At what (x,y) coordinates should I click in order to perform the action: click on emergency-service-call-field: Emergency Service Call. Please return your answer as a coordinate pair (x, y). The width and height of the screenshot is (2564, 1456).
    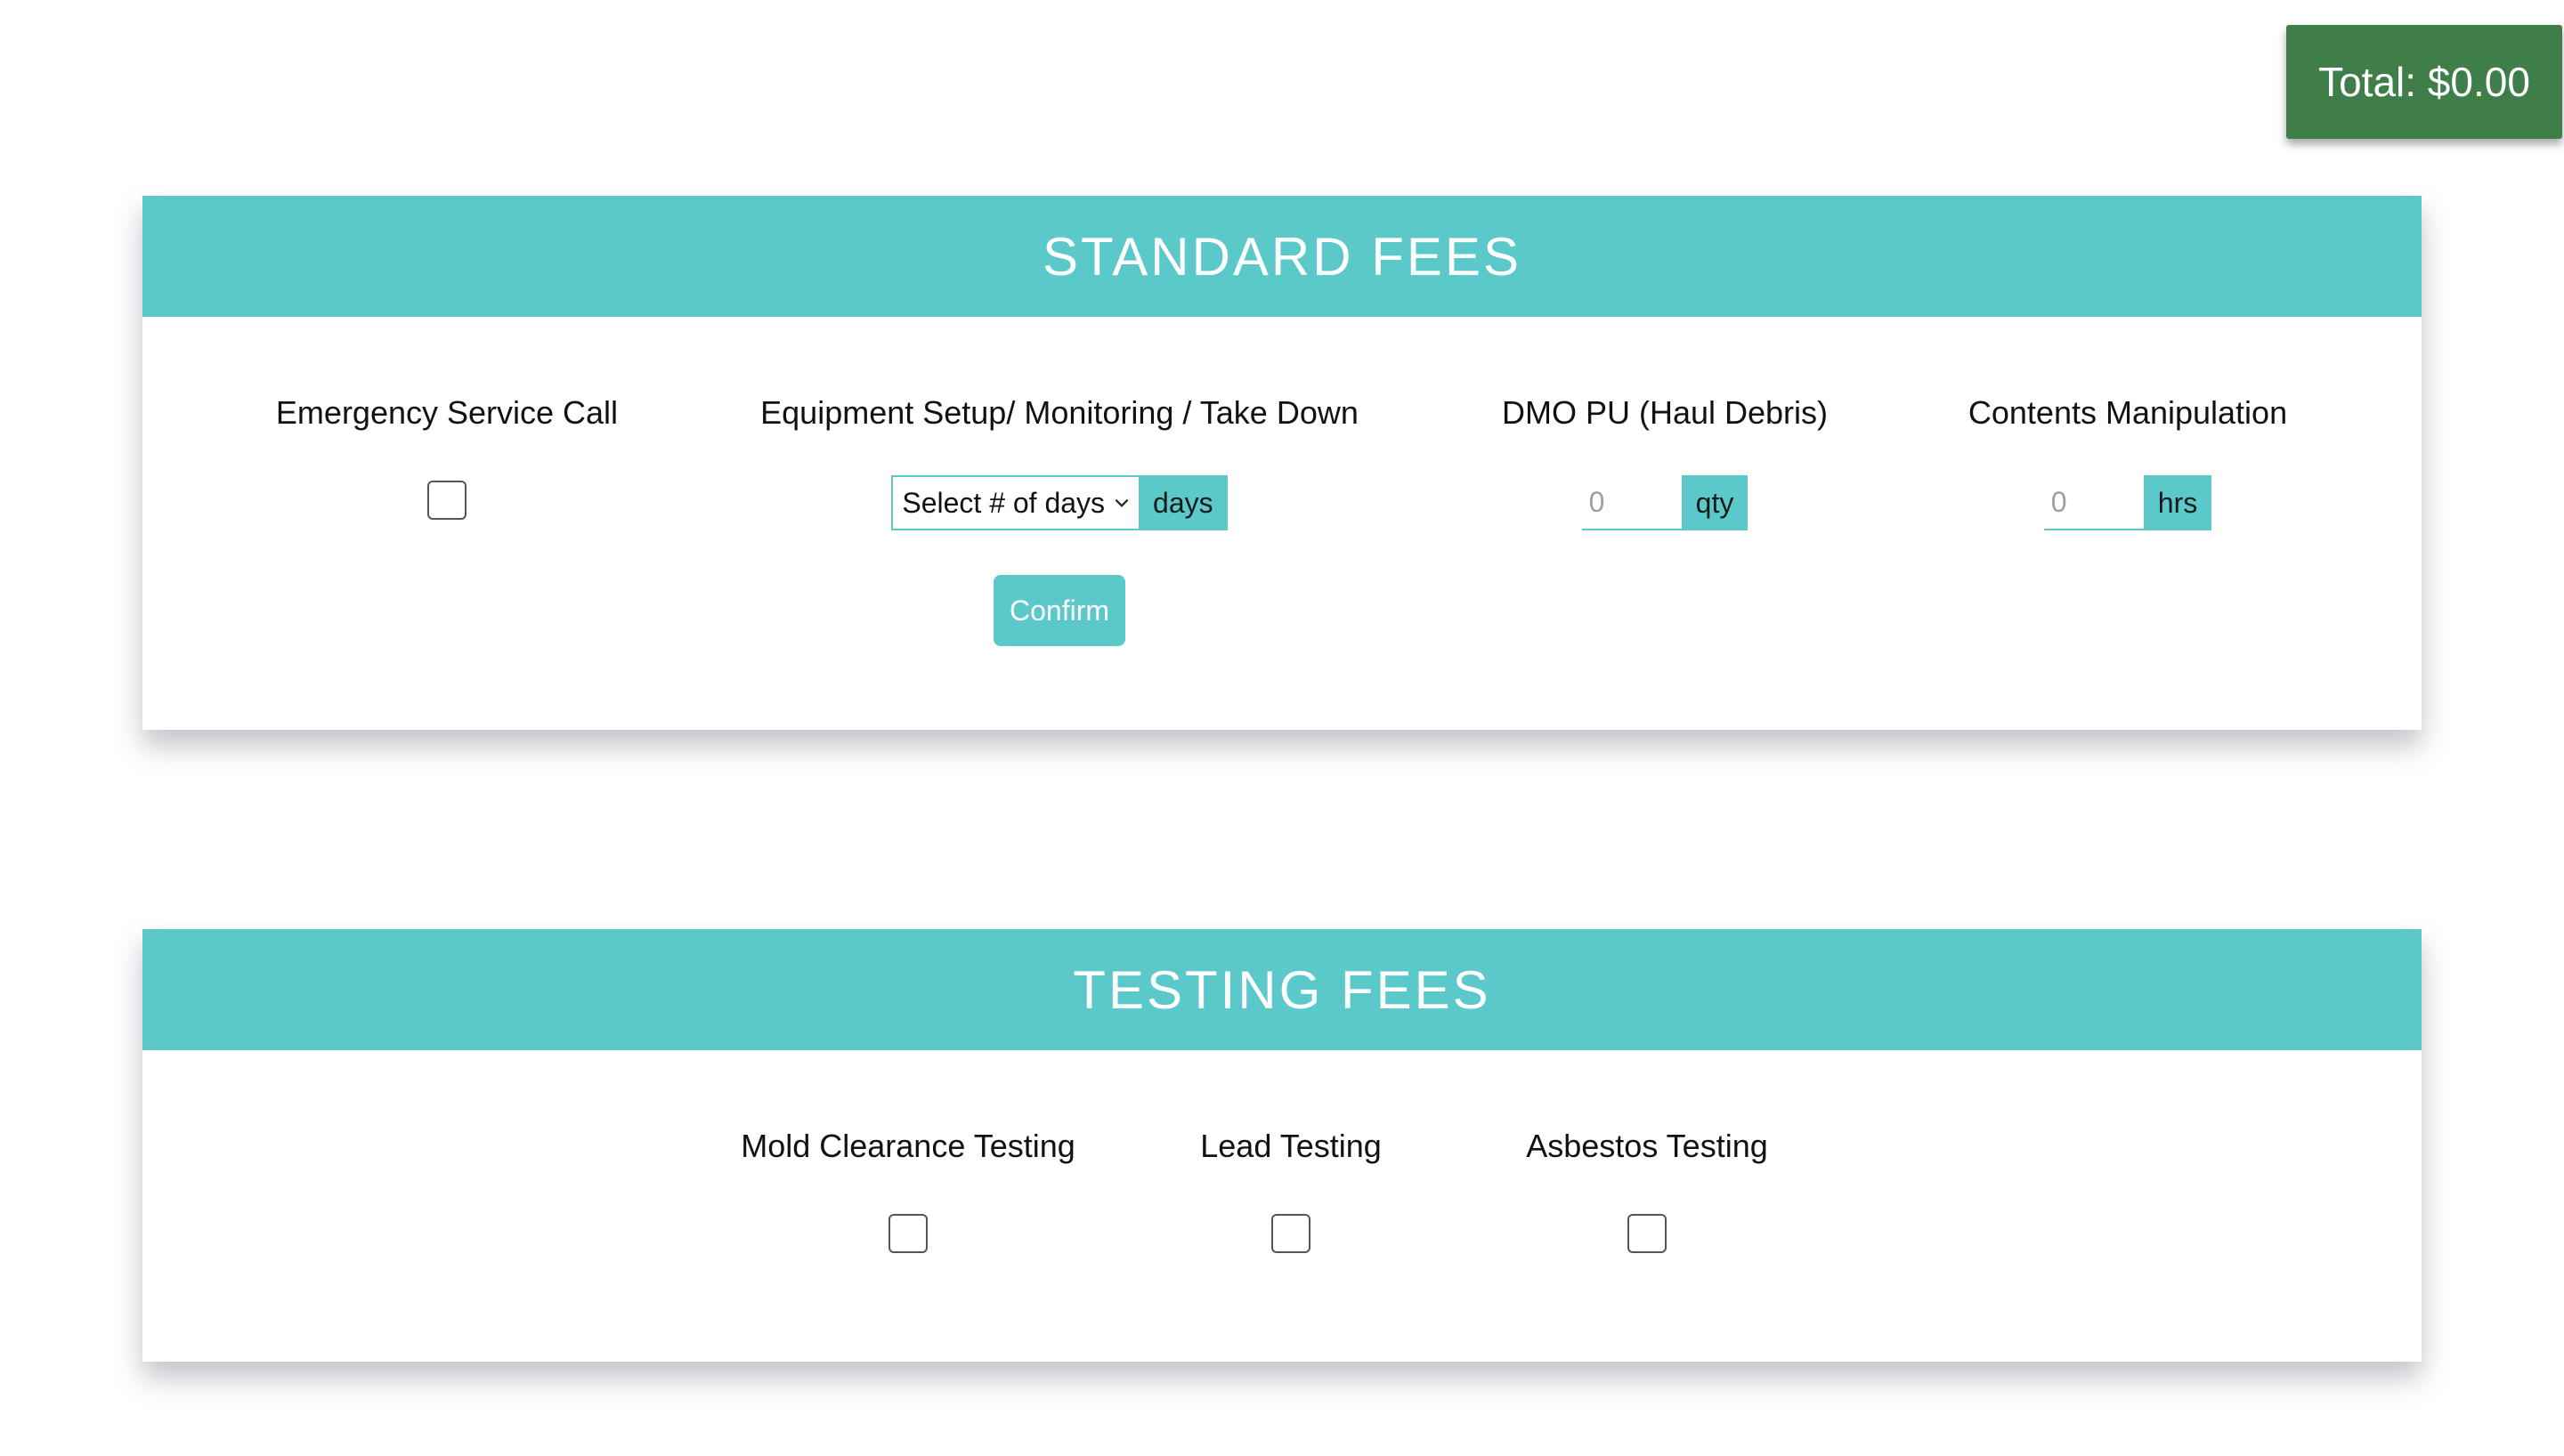
    Looking at the image, I should click on (447, 458).